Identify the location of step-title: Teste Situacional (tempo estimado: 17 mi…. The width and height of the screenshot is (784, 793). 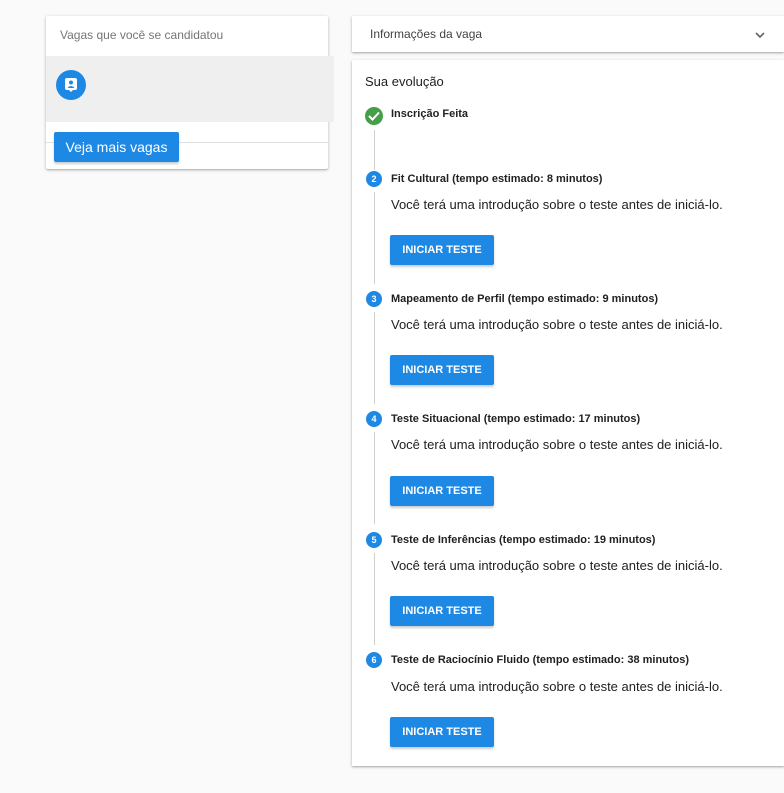
(516, 419).